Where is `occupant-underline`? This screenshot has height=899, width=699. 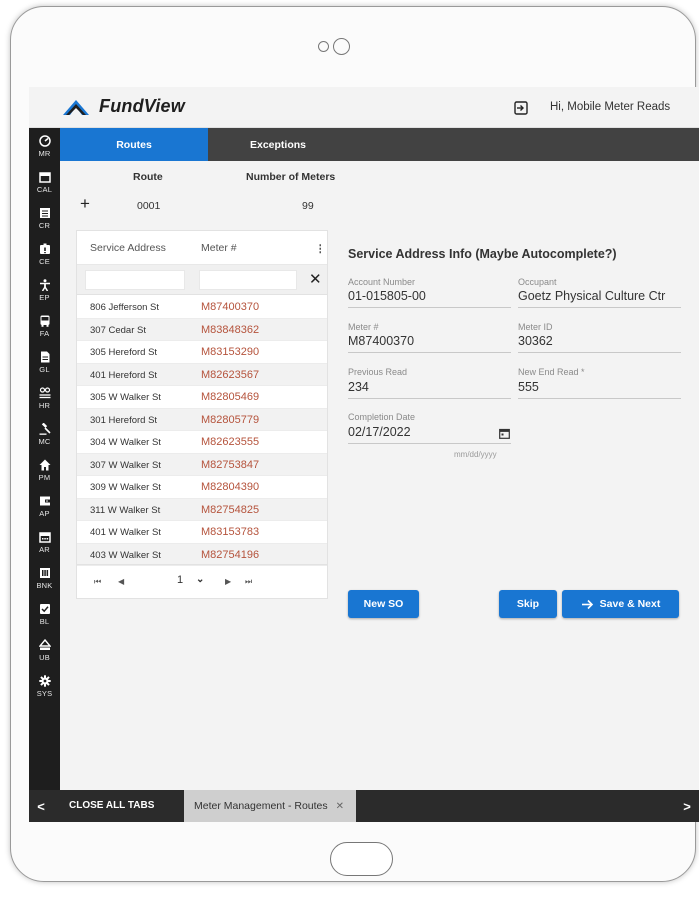
occupant-underline is located at coordinates (599, 307).